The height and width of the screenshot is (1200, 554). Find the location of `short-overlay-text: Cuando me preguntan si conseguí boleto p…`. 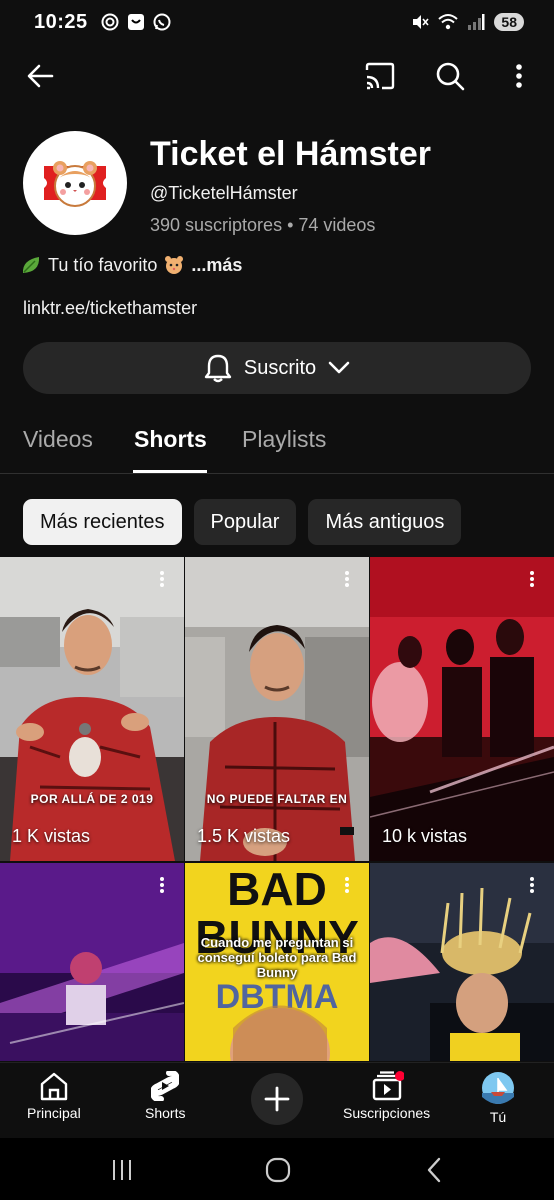

short-overlay-text: Cuando me preguntan si conseguí boleto p… is located at coordinates (277, 957).